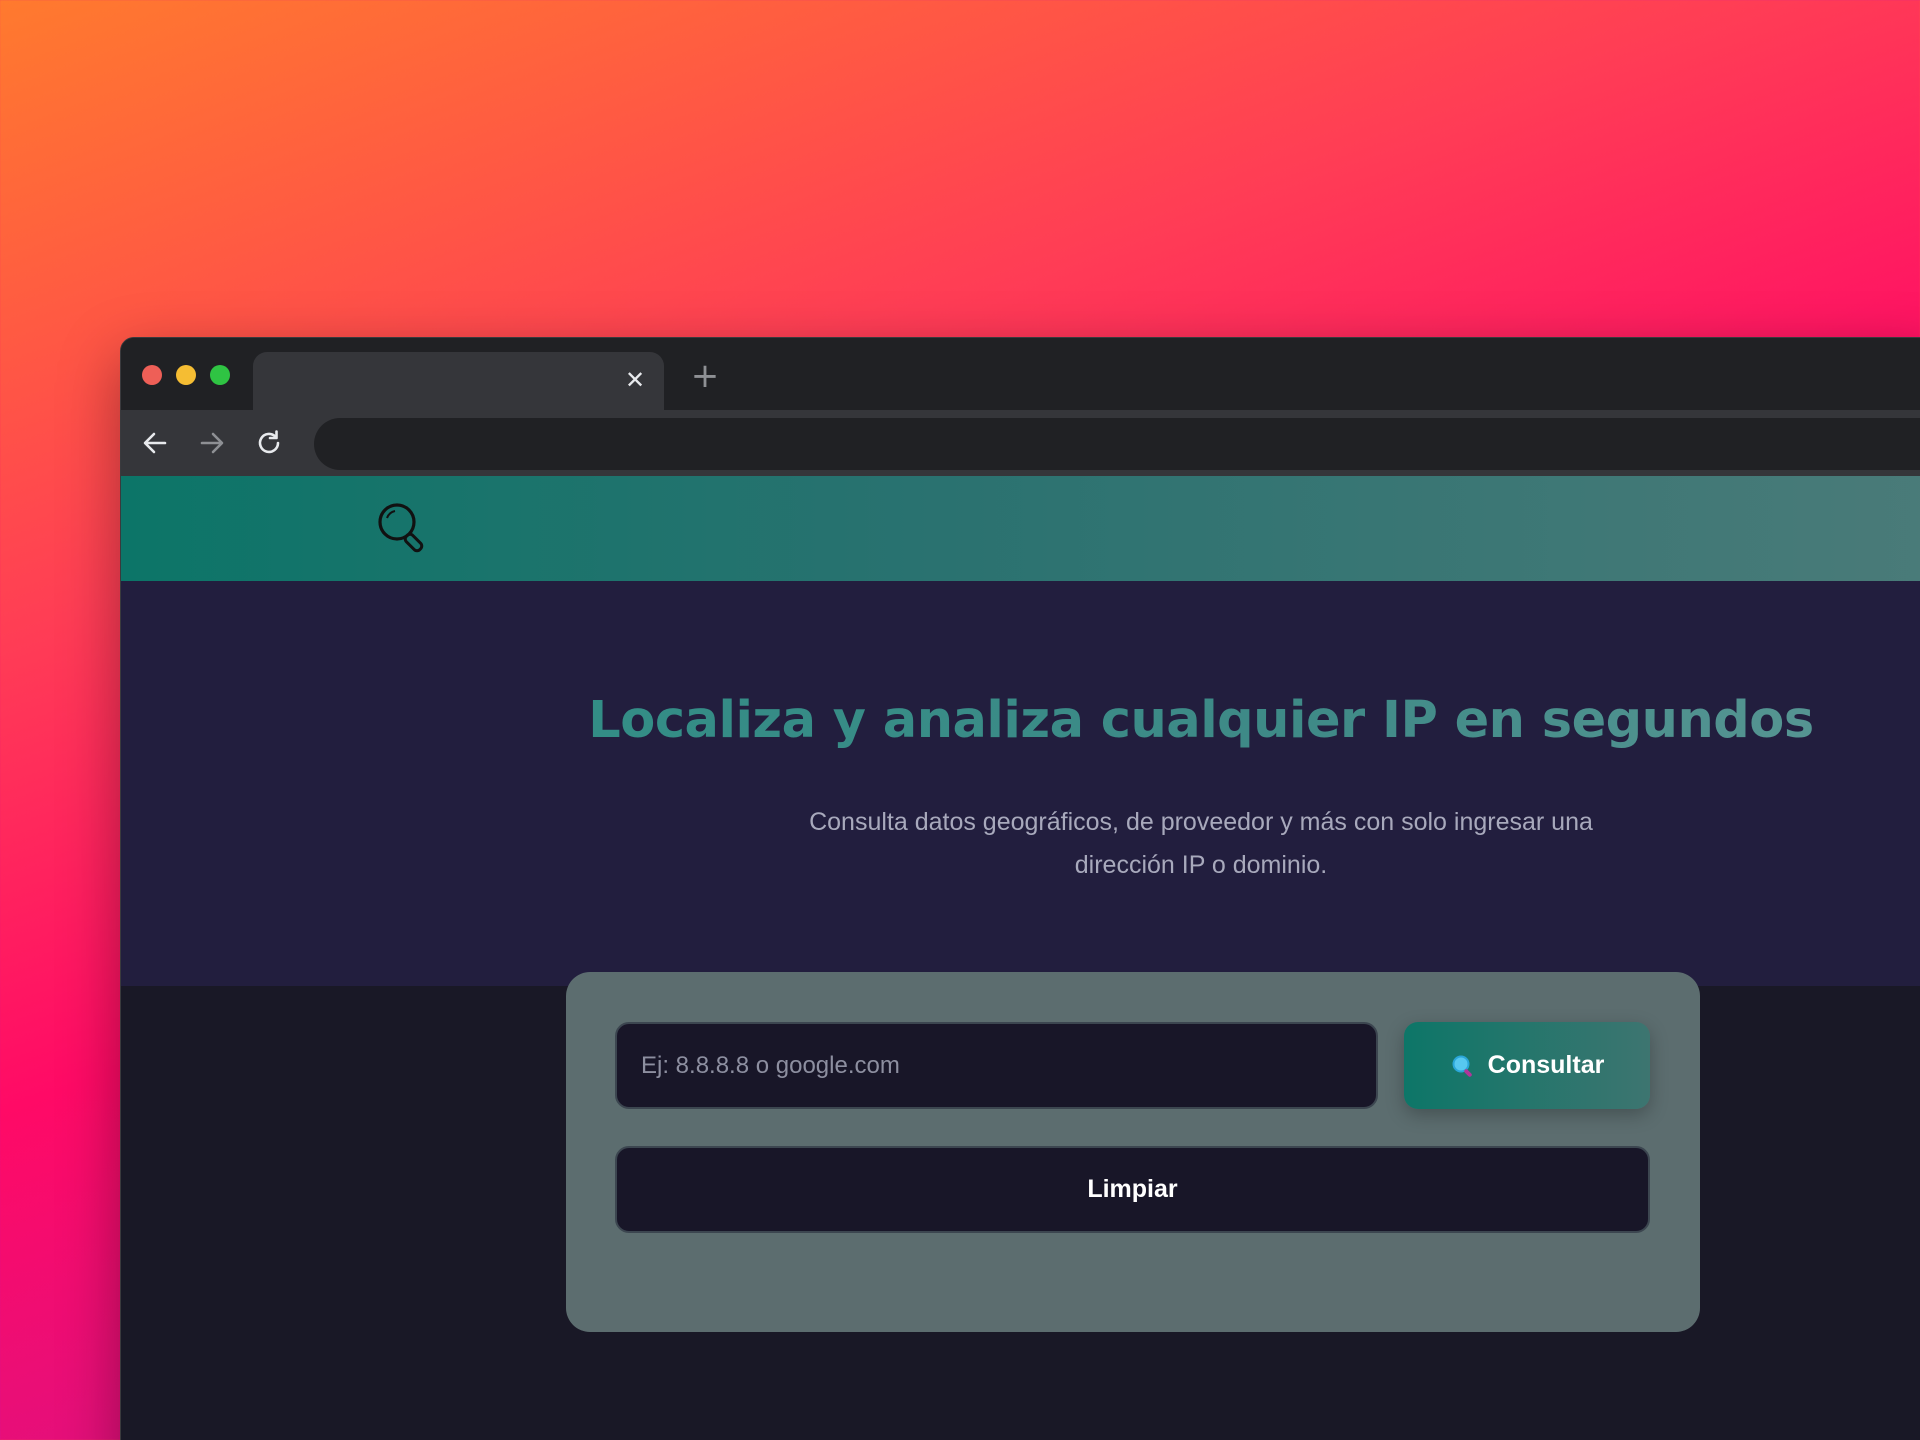  I want to click on site-header, so click(1020, 528).